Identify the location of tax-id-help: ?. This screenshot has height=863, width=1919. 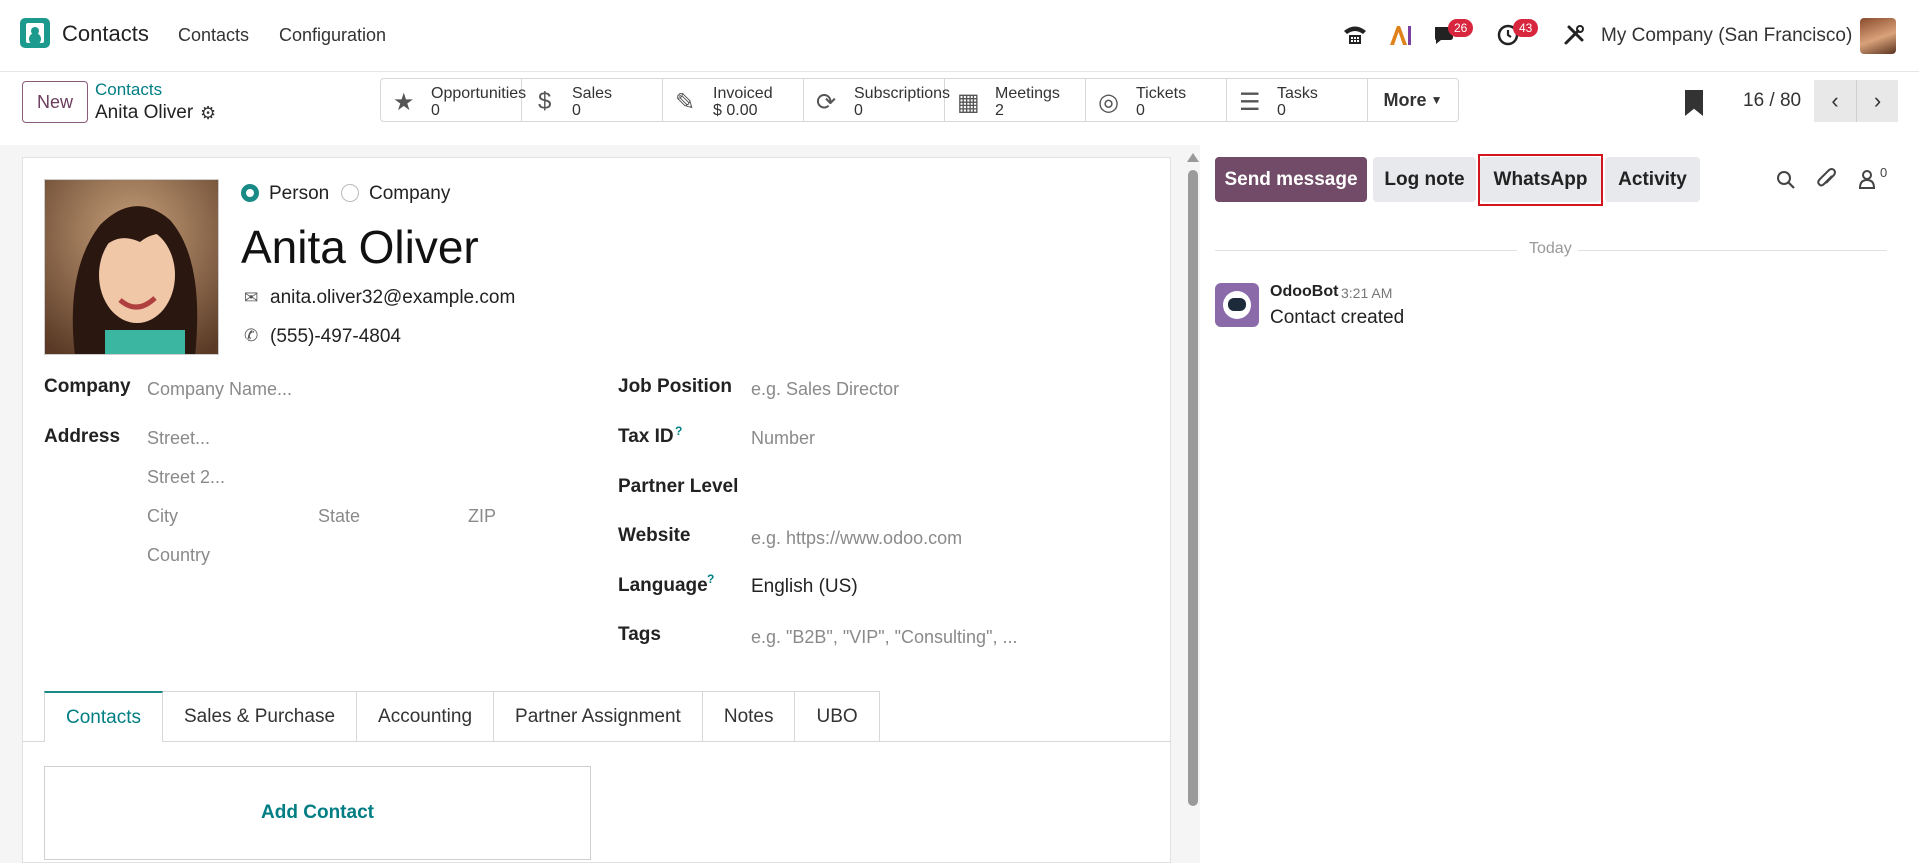
(678, 431).